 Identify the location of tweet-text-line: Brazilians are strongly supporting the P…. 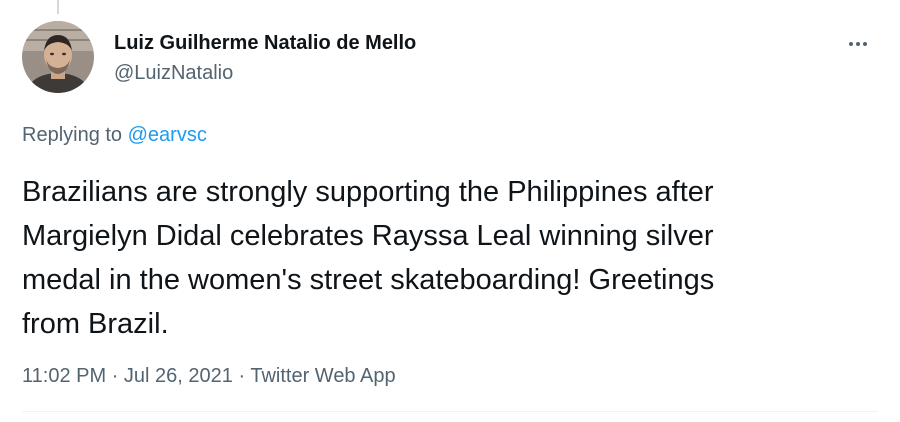
(368, 192).